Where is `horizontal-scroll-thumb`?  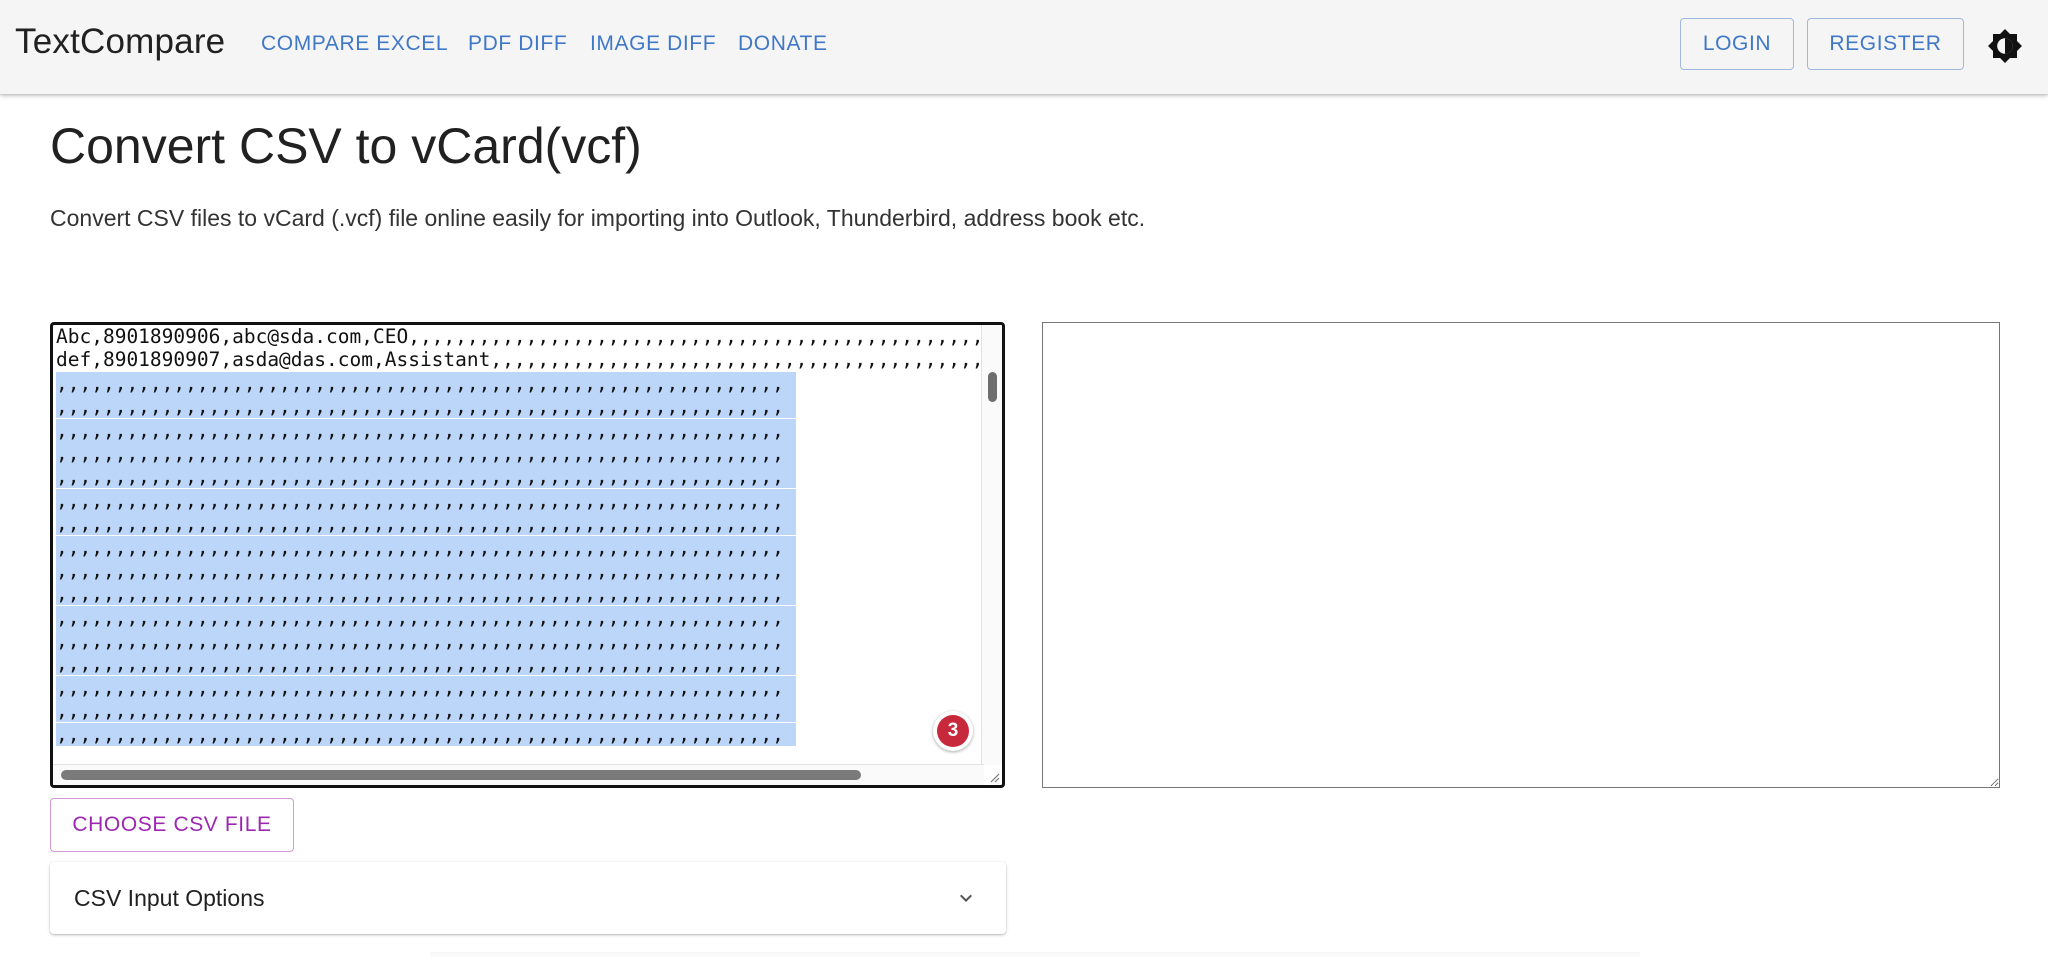
horizontal-scroll-thumb is located at coordinates (461, 775).